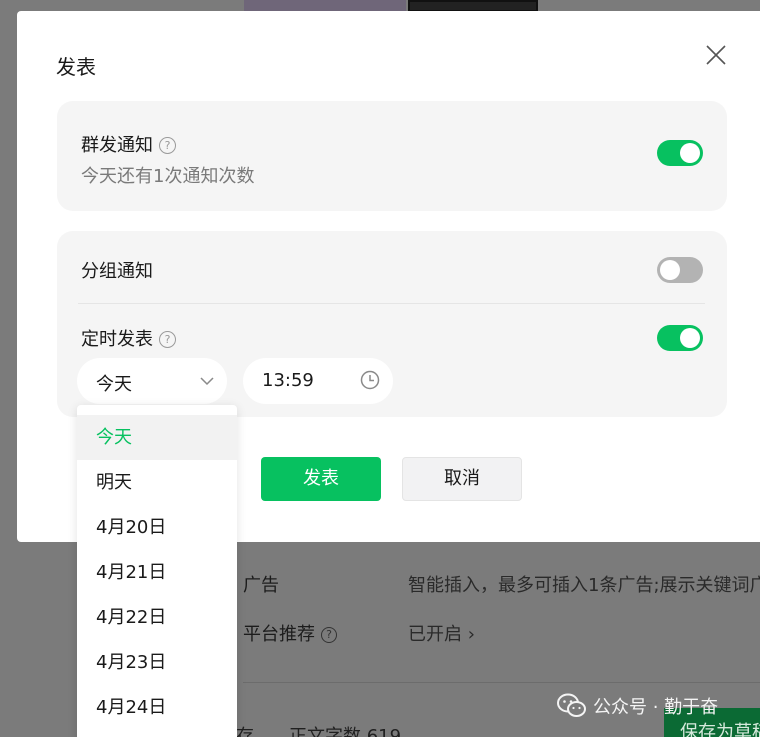 The width and height of the screenshot is (760, 737). What do you see at coordinates (157, 662) in the screenshot?
I see `date-option: 4月23日` at bounding box center [157, 662].